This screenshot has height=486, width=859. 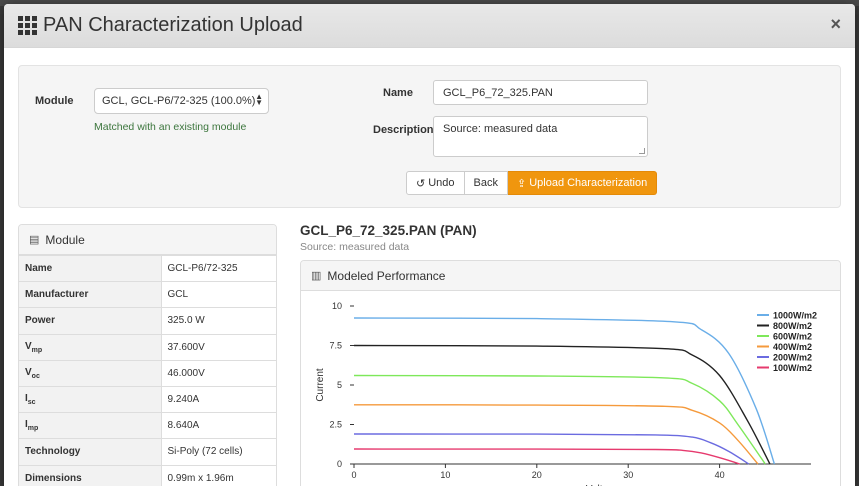 What do you see at coordinates (54, 101) in the screenshot?
I see `module-label: Module` at bounding box center [54, 101].